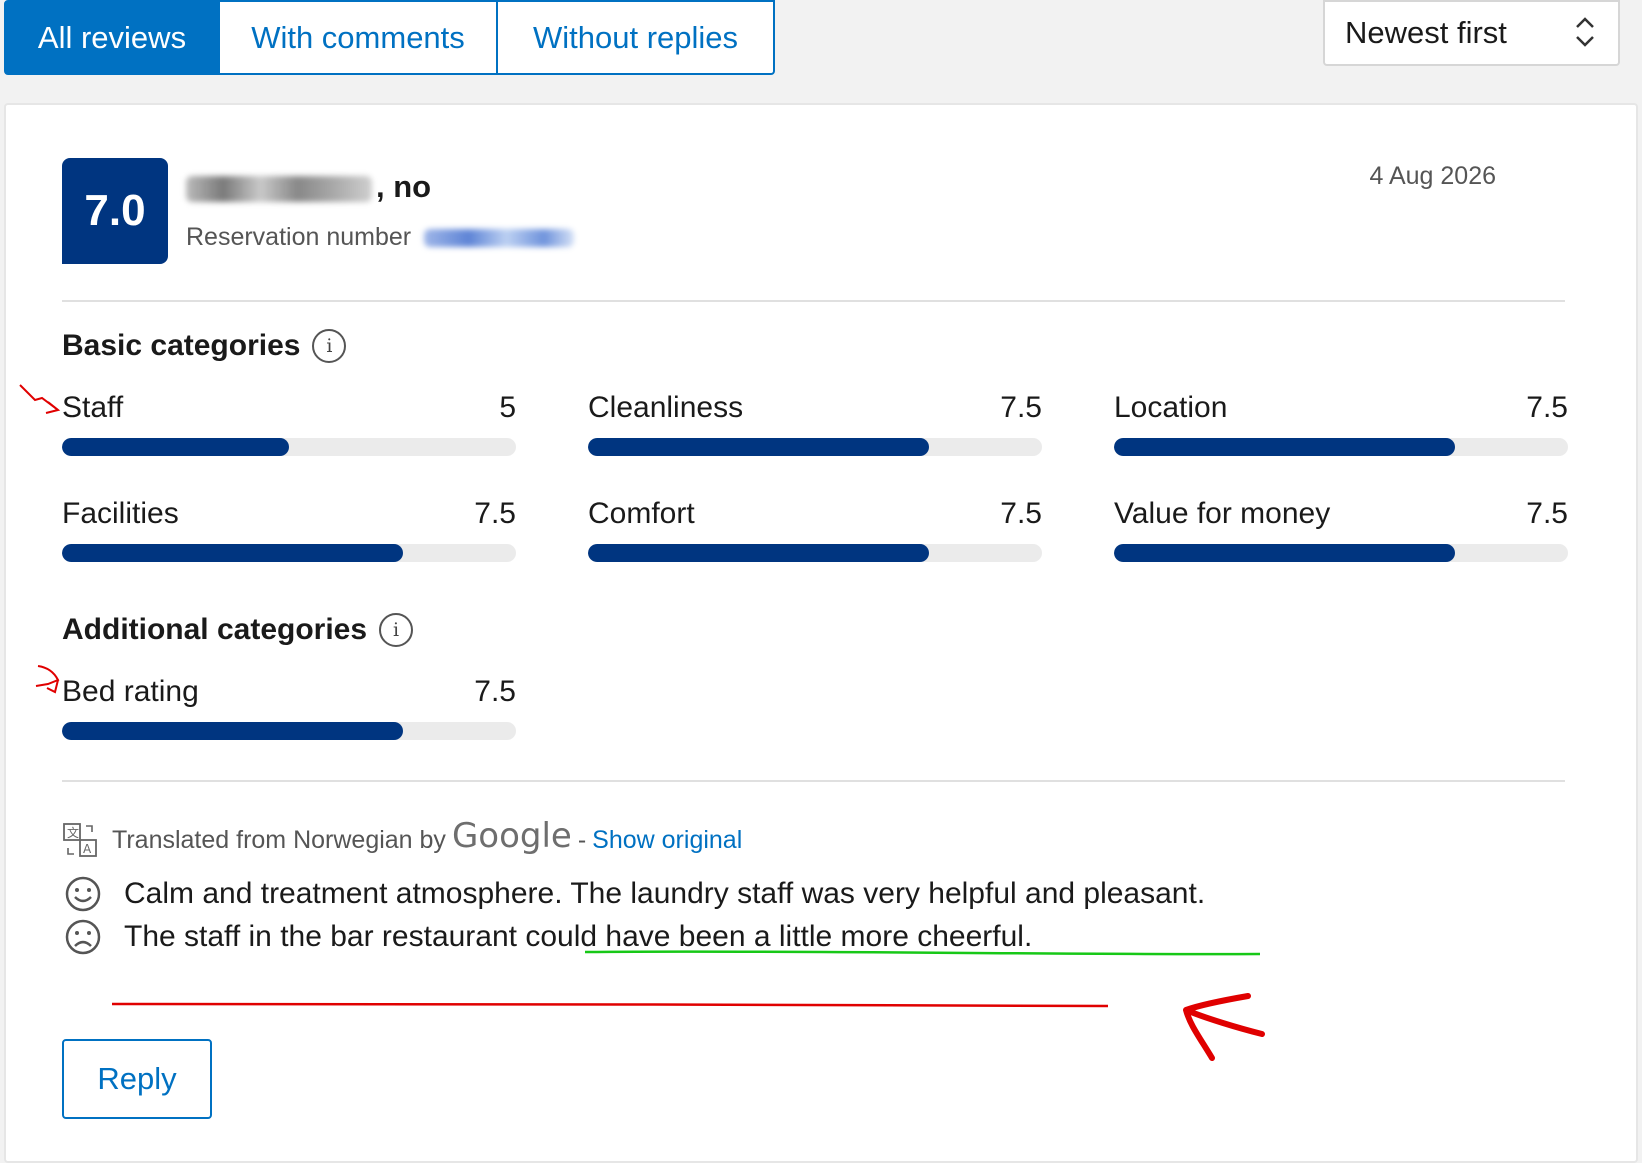 This screenshot has height=1163, width=1642. What do you see at coordinates (115, 211) in the screenshot?
I see `review-score-badge: 7.0` at bounding box center [115, 211].